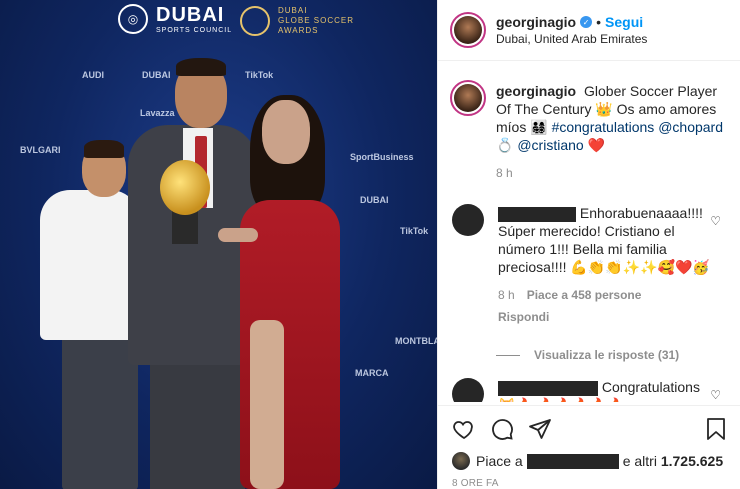 This screenshot has height=489, width=740. I want to click on likes-summary: Piace a e altri 1.725.625, so click(589, 461).